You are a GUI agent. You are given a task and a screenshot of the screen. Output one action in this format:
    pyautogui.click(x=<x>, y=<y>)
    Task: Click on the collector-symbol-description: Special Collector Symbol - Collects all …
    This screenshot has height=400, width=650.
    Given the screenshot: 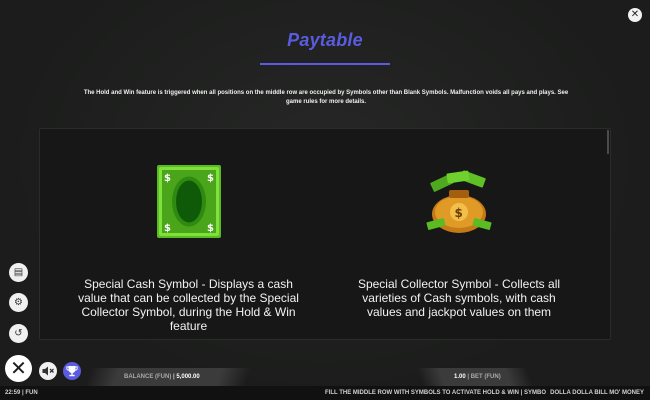 What is the action you would take?
    pyautogui.click(x=459, y=298)
    